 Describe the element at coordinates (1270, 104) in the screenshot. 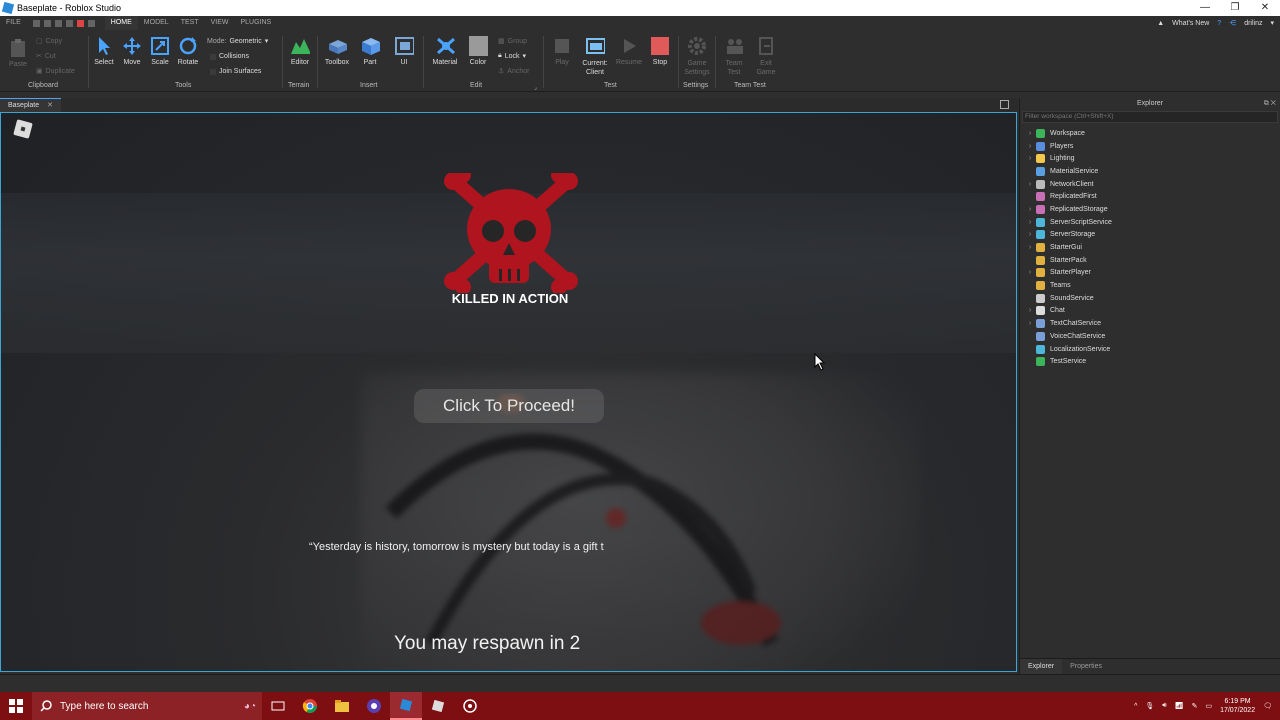

I see `explorer-window-controls: ⧉ ✕` at that location.